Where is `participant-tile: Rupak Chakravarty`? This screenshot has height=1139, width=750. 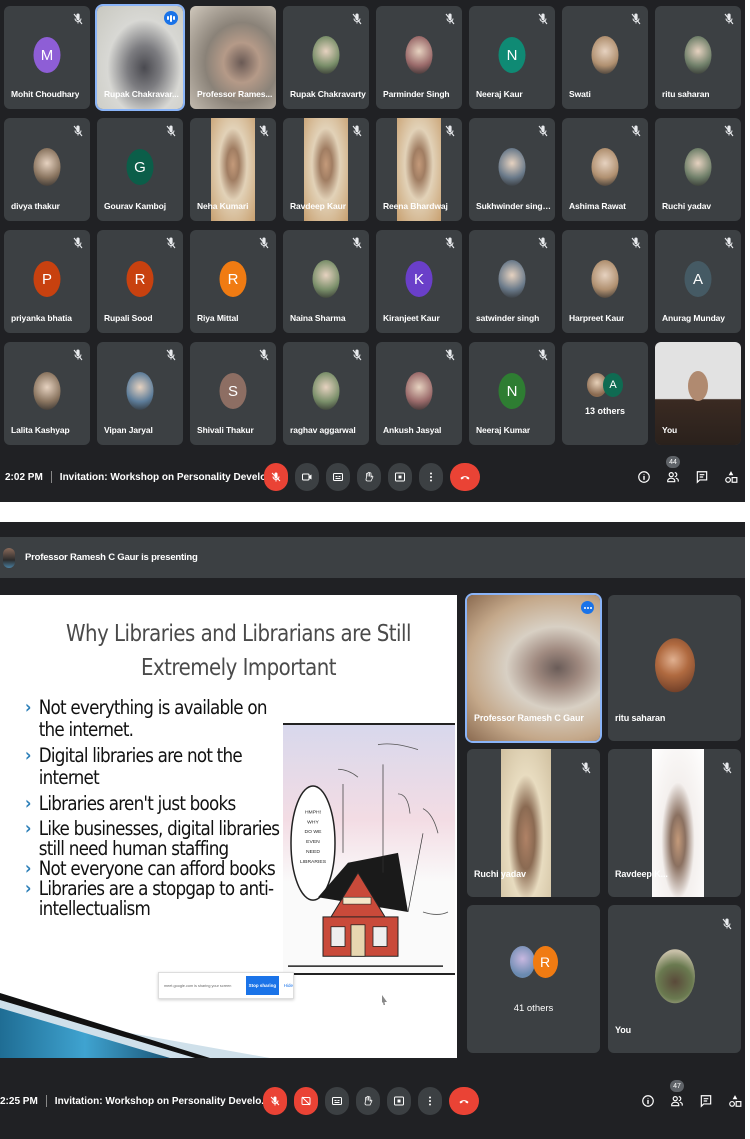
participant-tile: Rupak Chakravarty is located at coordinates (326, 57).